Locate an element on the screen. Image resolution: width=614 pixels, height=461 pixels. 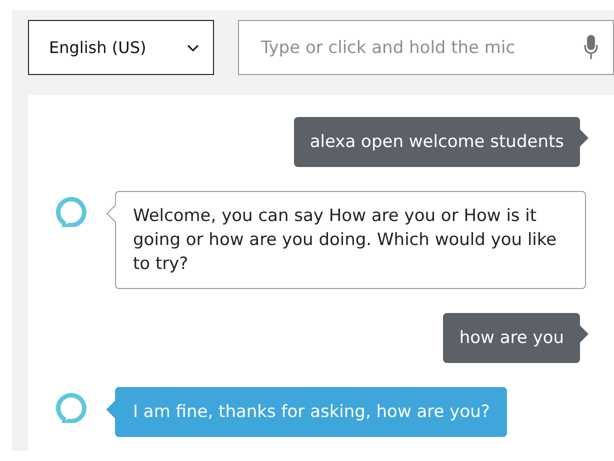
input-field: Type or click and hold the mic is located at coordinates (426, 47).